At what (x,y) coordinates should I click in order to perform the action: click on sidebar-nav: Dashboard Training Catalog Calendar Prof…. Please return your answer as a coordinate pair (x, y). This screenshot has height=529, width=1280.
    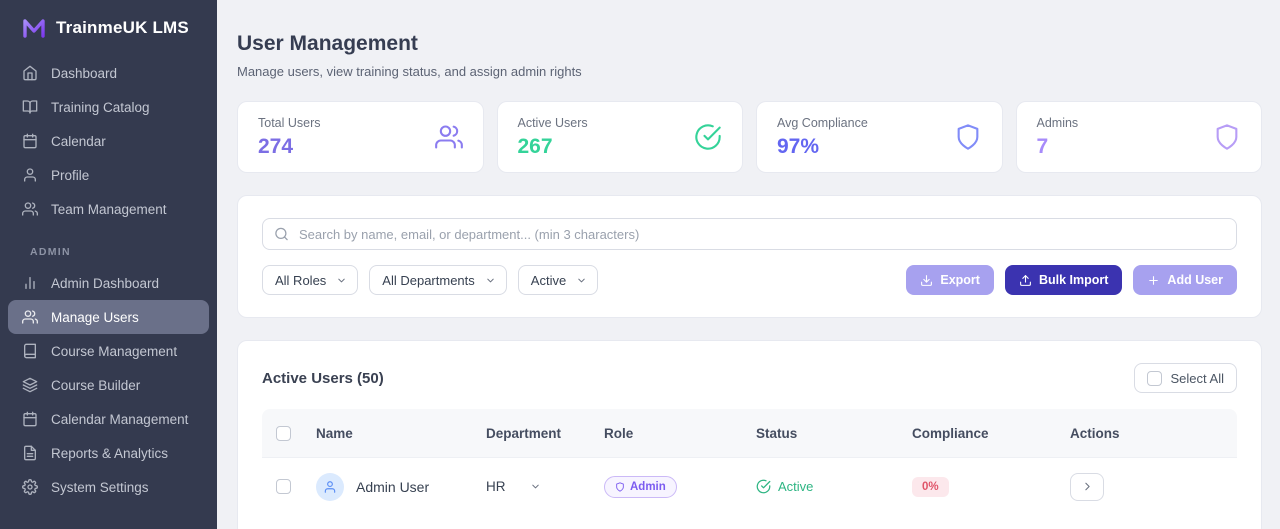
    Looking at the image, I should click on (108, 278).